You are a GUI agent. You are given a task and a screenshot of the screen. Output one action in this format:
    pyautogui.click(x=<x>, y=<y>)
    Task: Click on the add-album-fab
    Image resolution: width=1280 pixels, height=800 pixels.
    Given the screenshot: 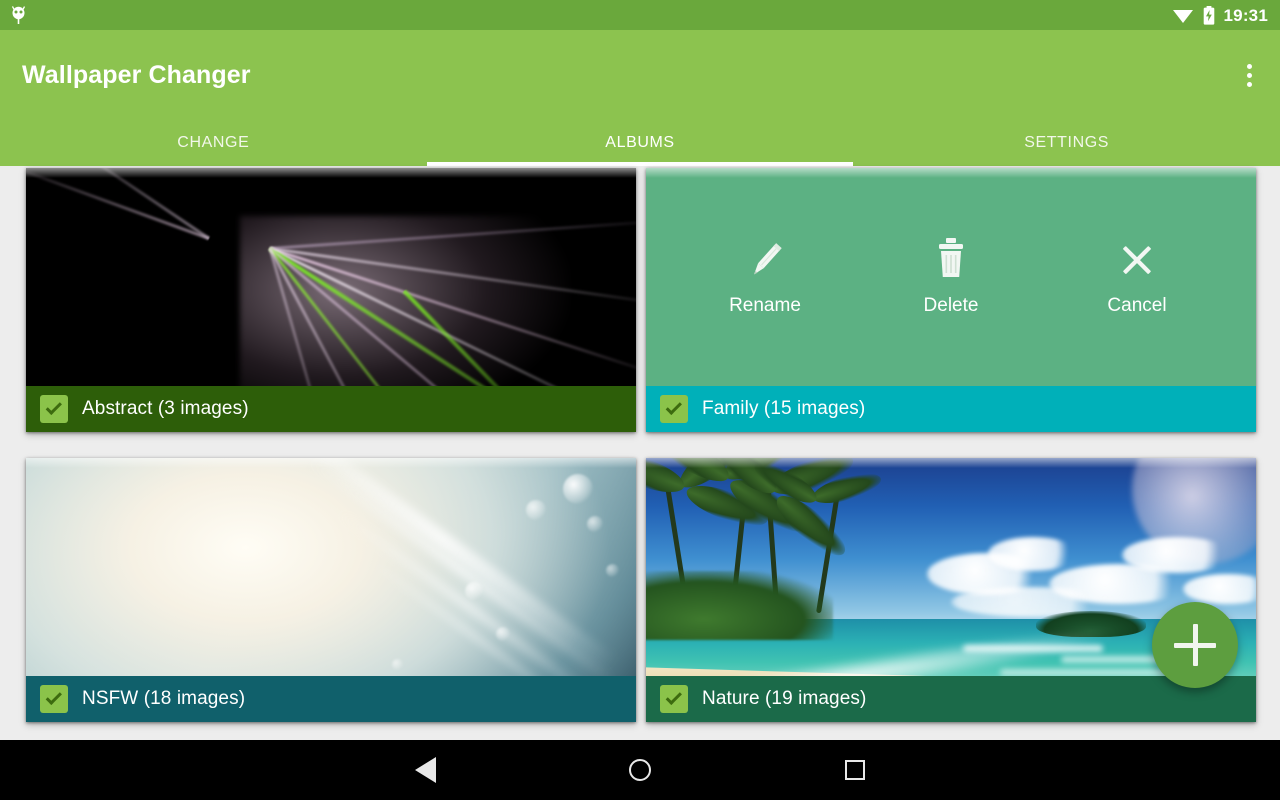 What is the action you would take?
    pyautogui.click(x=1195, y=645)
    